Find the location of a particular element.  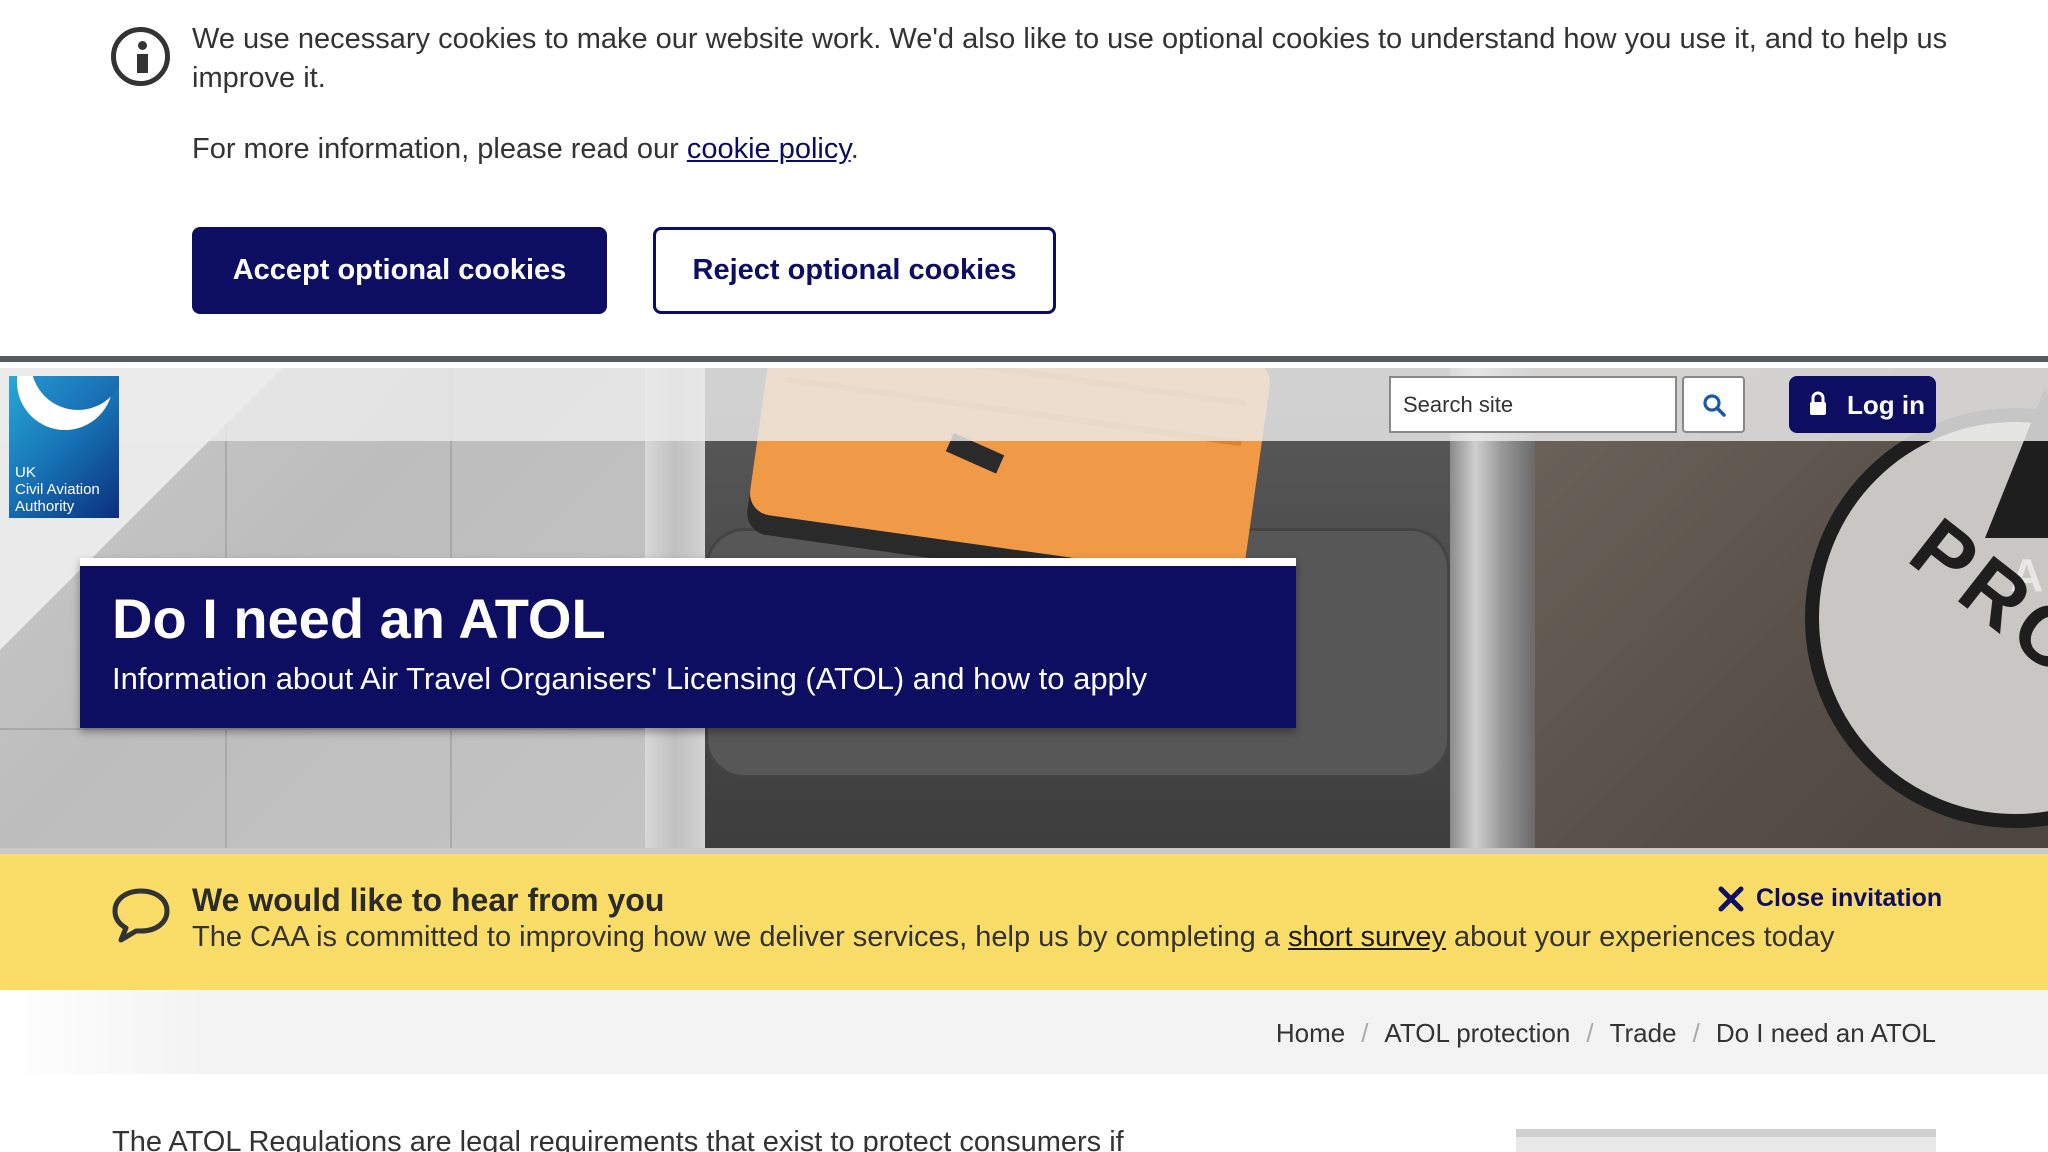

cookie-more-info-suffix: . is located at coordinates (854, 149).